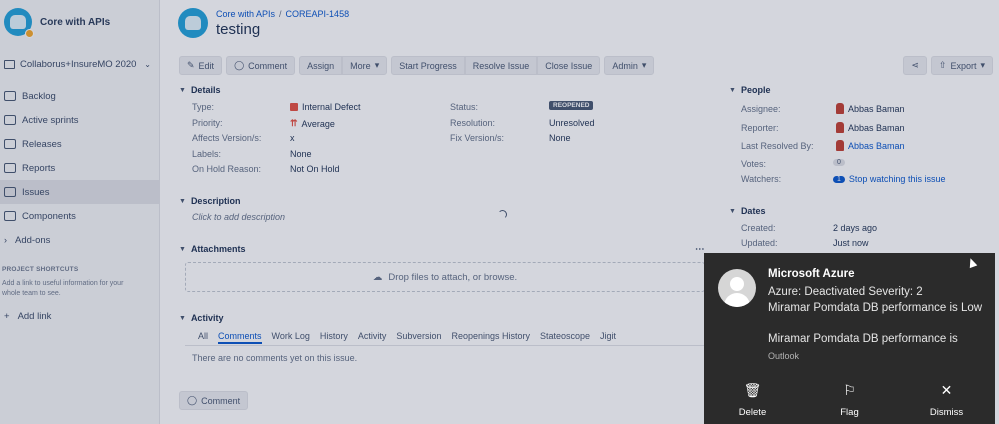 This screenshot has height=424, width=999. I want to click on attachment-dropzone: ☁ Drop files to attach, or browse., so click(445, 277).